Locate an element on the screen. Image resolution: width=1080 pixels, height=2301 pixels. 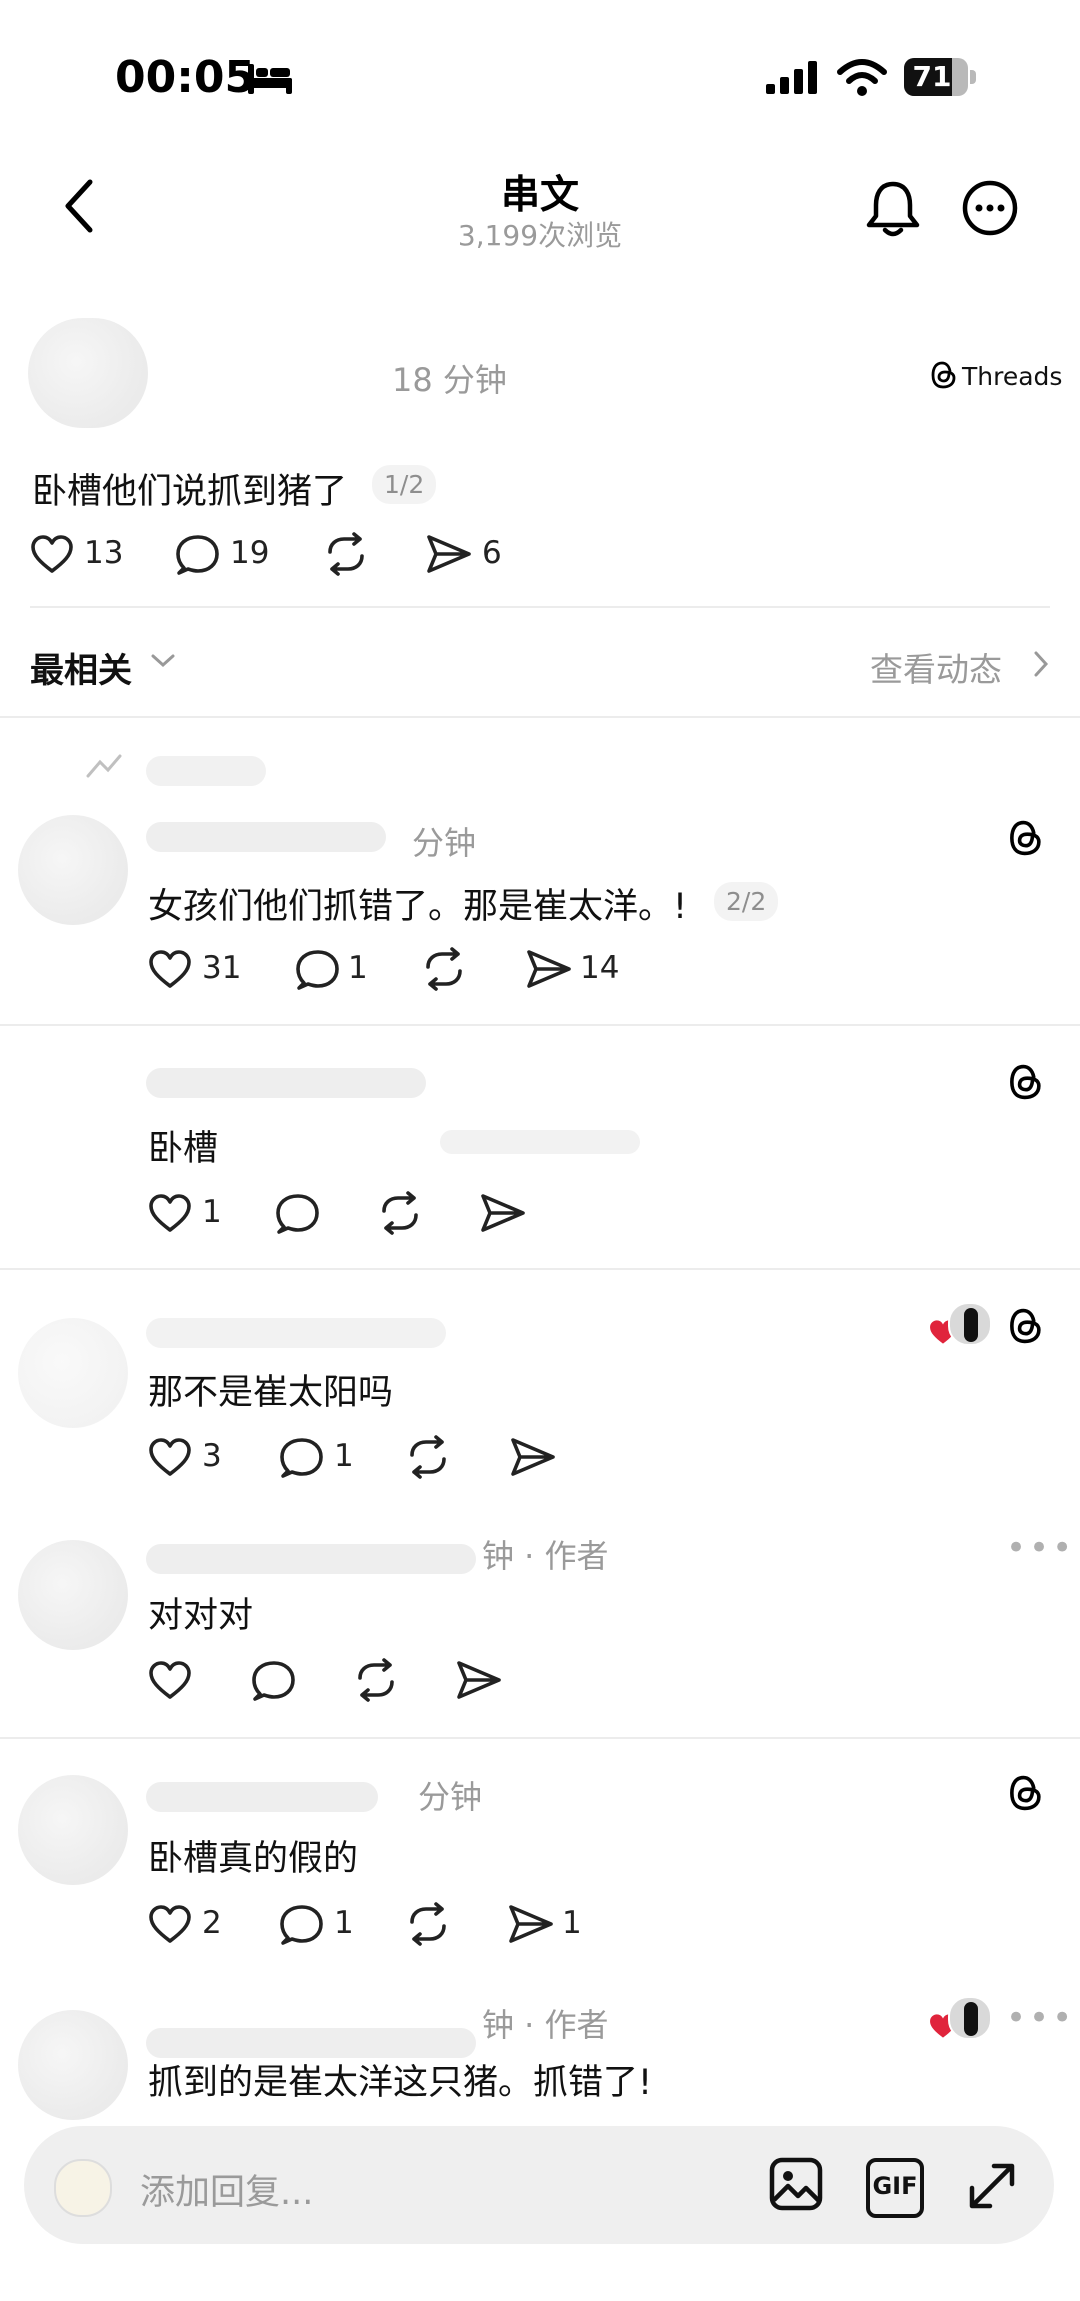
share-count: 6 is located at coordinates (492, 553).